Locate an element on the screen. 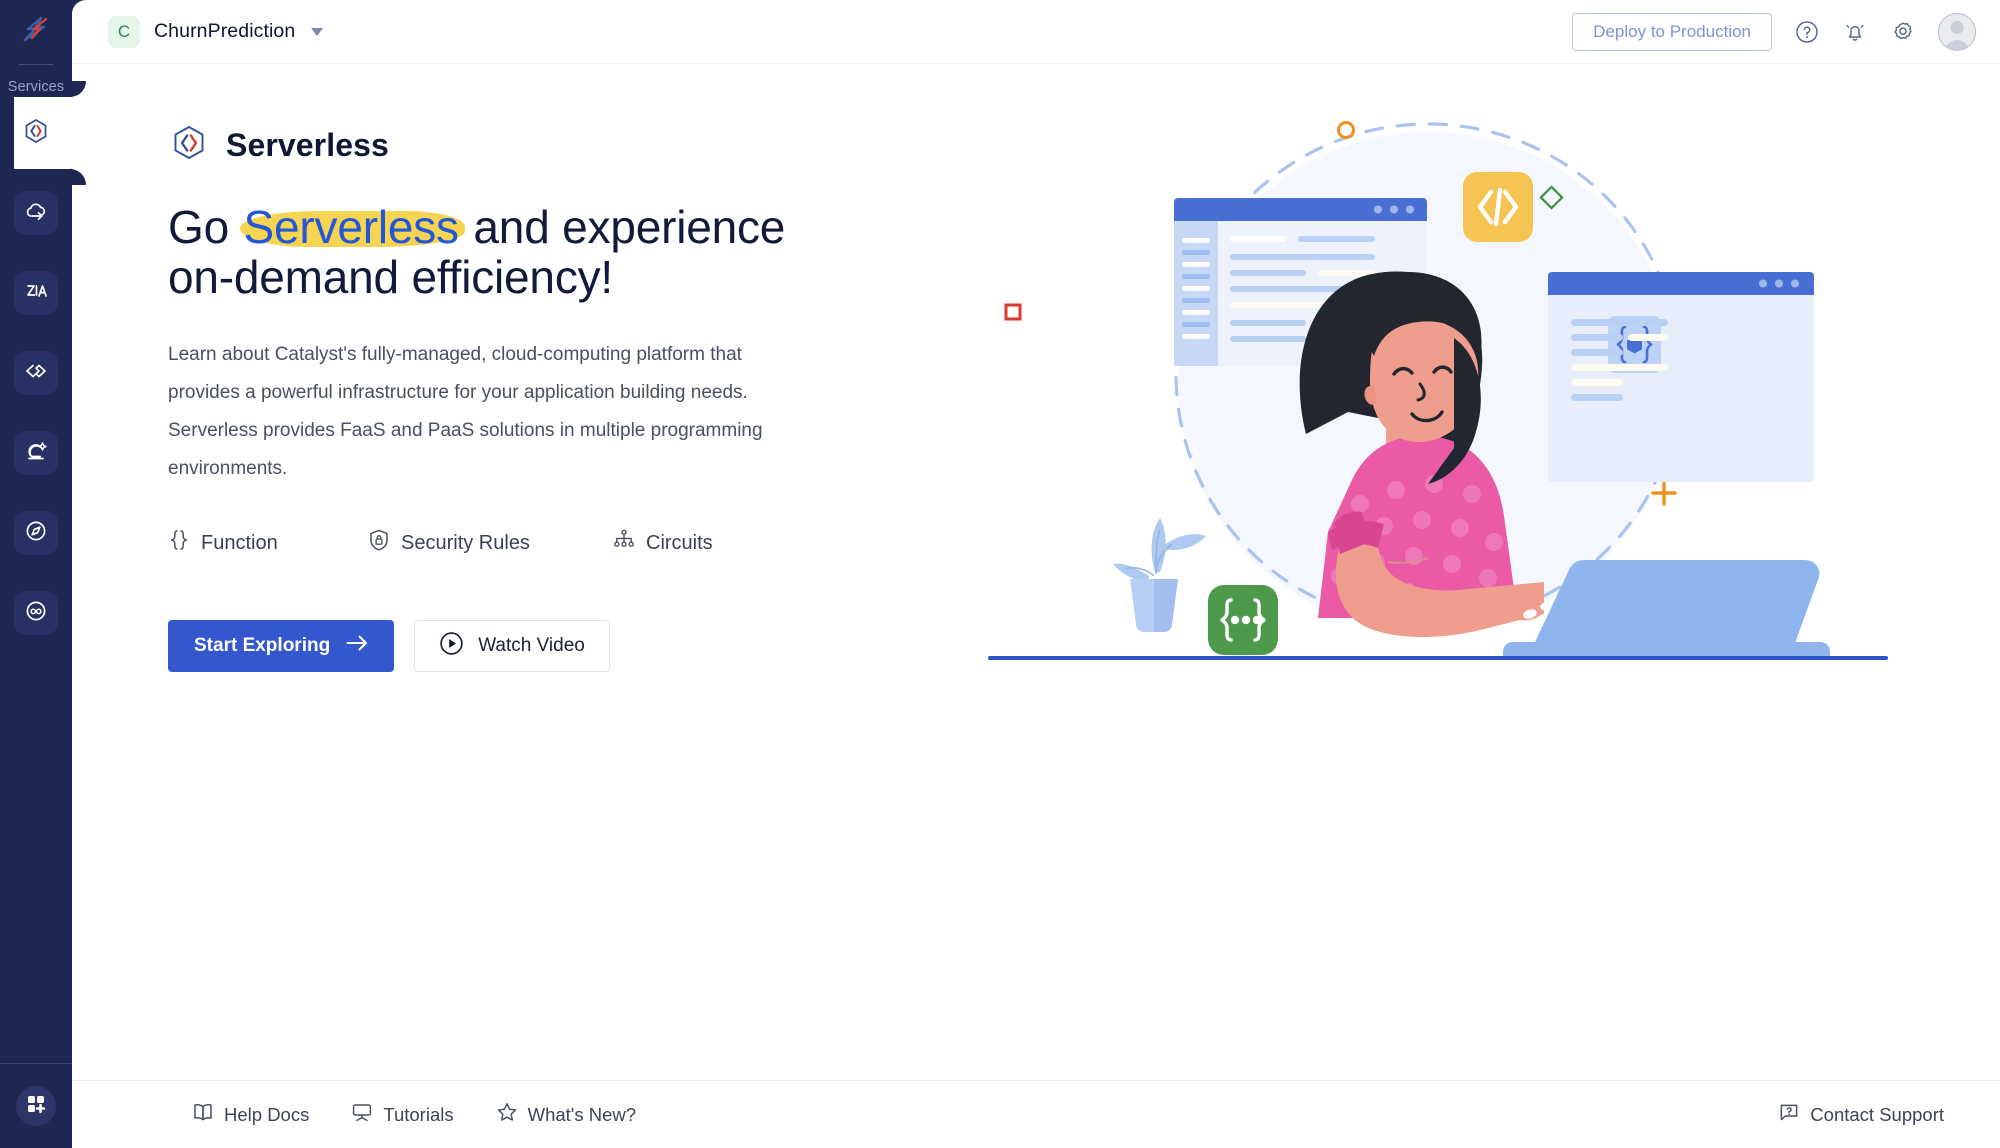  chevron-down-icon is located at coordinates (317, 31).